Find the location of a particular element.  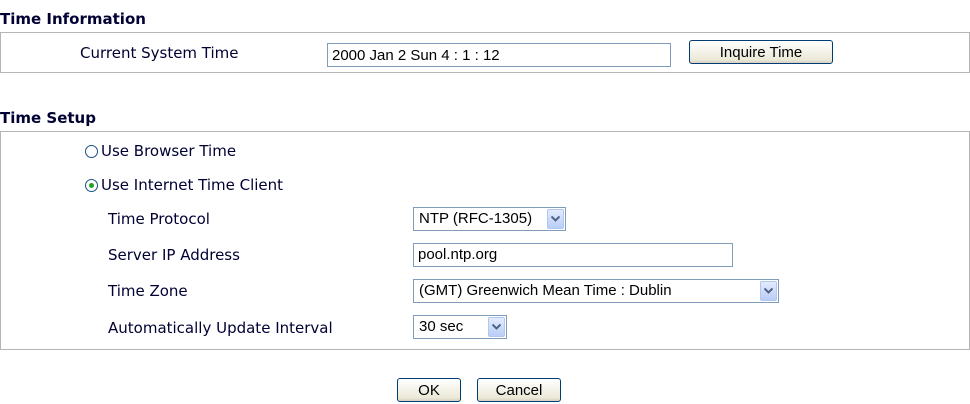

use-internet-time-client-radio is located at coordinates (91, 185).